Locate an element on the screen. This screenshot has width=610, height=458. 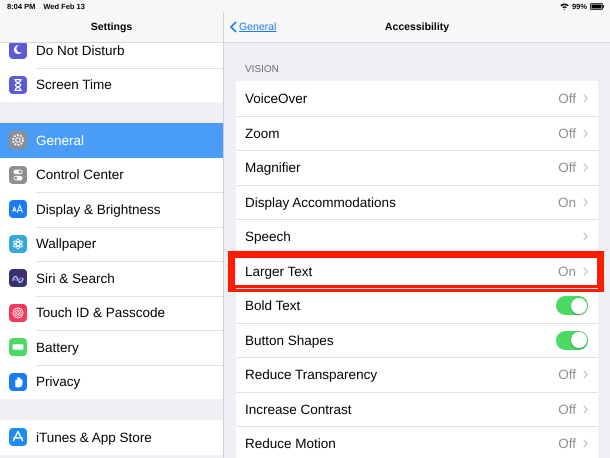
setting-label: Larger Text is located at coordinates (279, 271).